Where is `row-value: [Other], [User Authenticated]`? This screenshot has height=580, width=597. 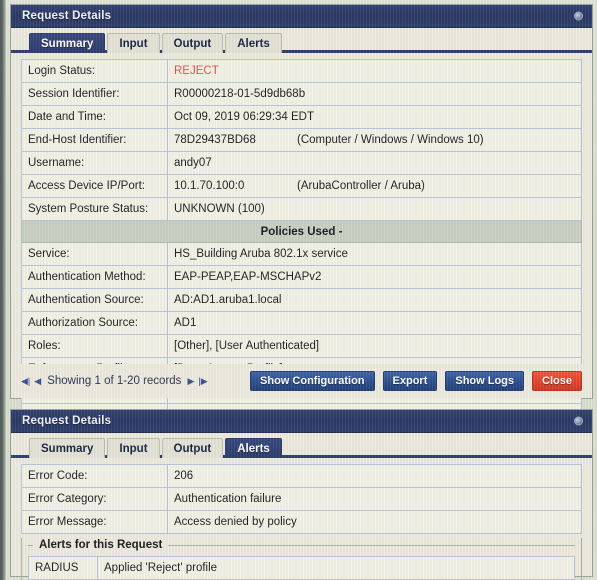 row-value: [Other], [User Authenticated] is located at coordinates (374, 346).